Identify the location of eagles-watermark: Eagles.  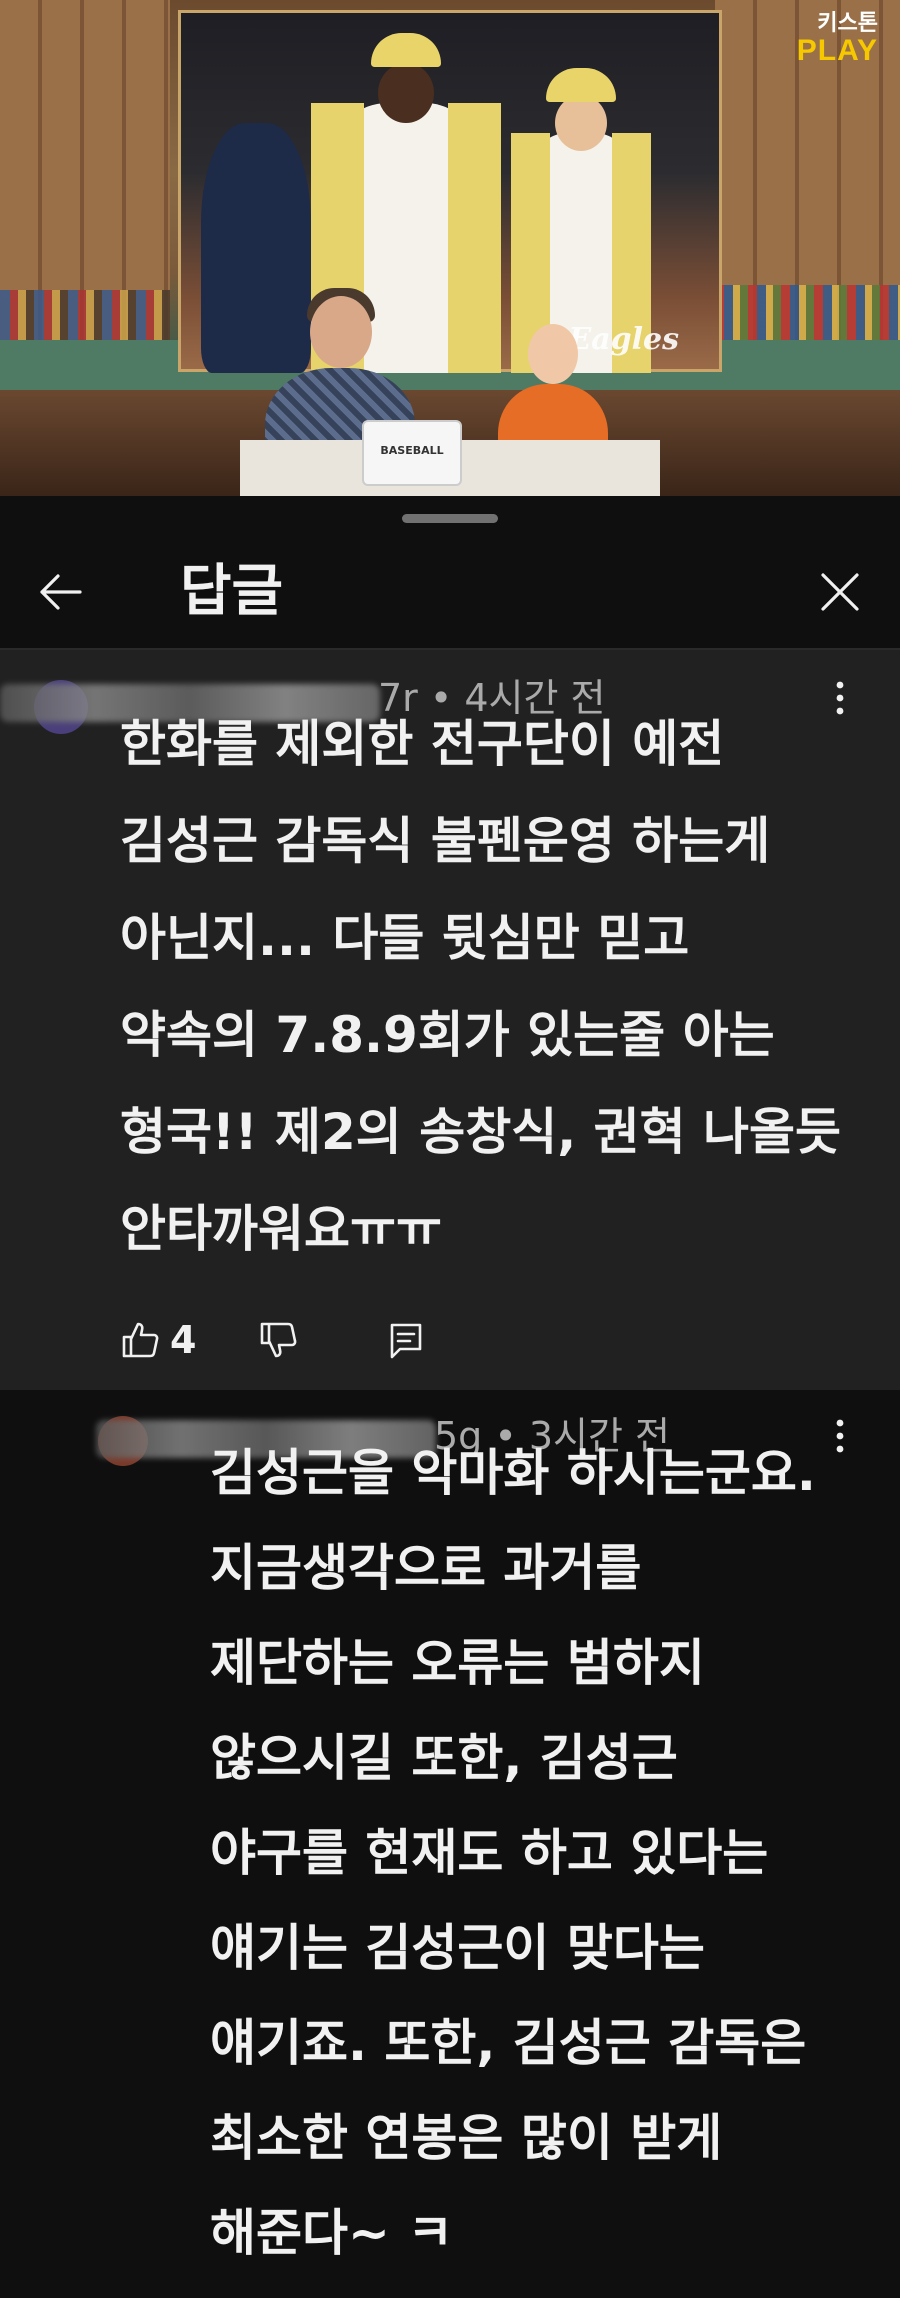
(623, 339).